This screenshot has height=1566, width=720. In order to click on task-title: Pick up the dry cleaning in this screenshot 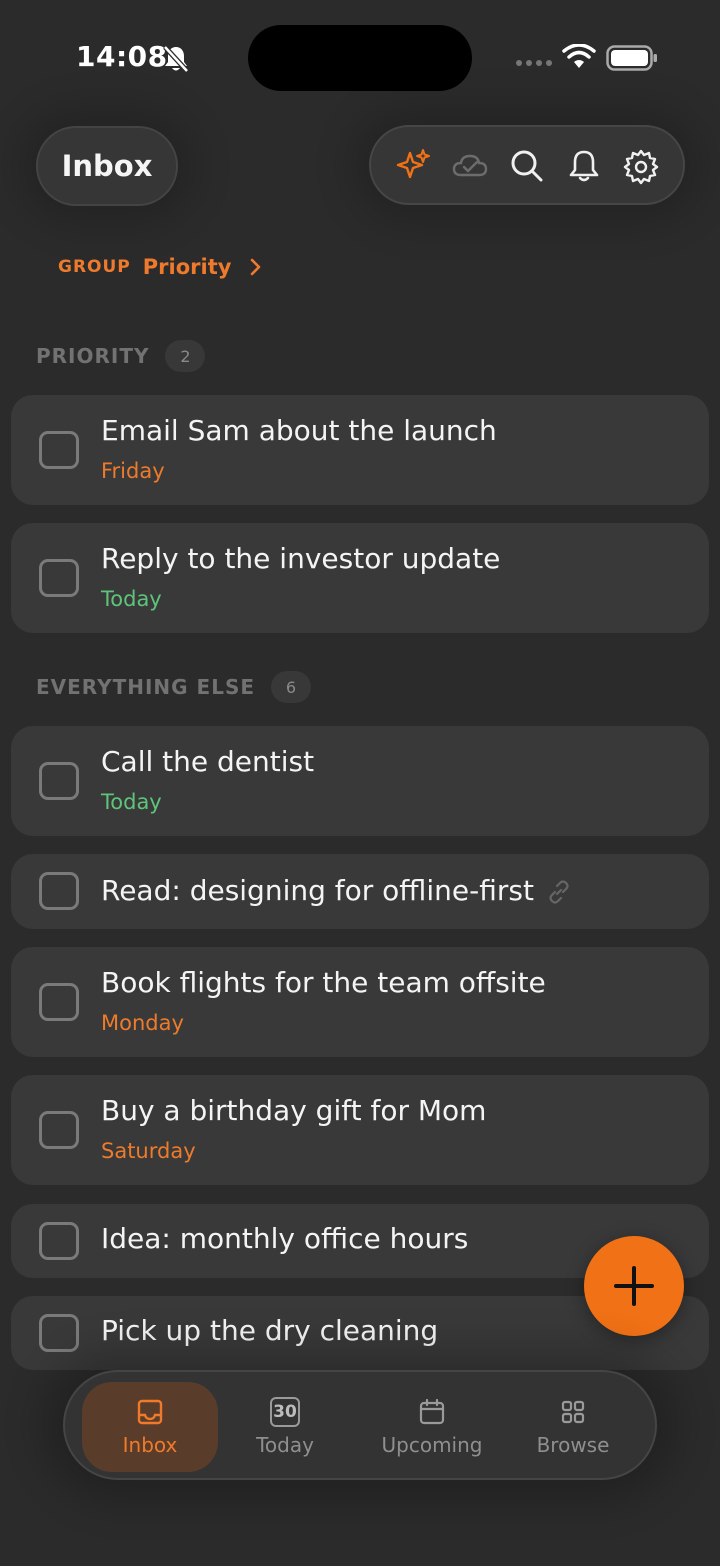, I will do `click(270, 1330)`.